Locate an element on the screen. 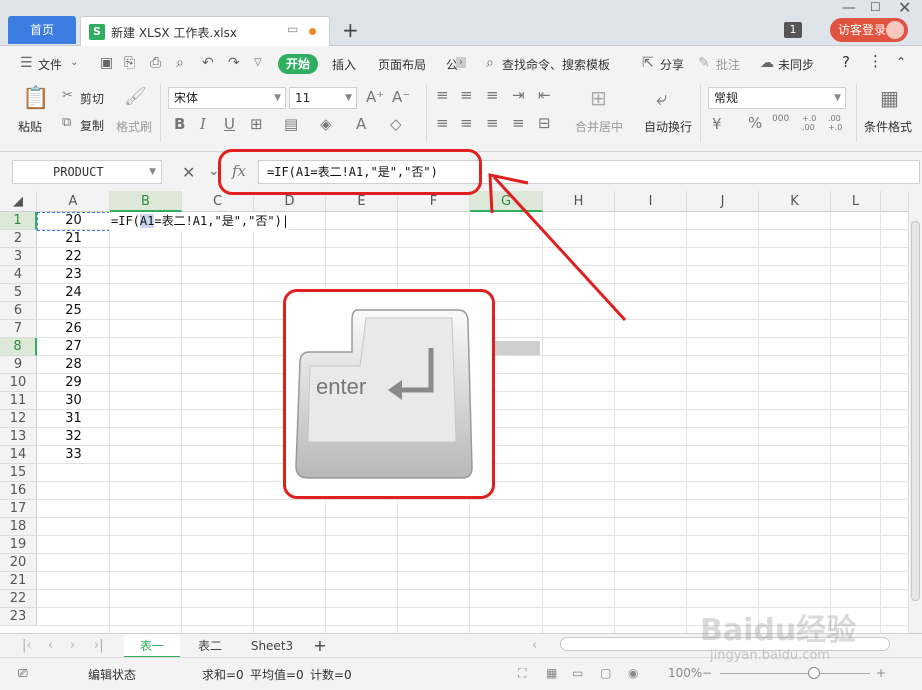  page-layout-icon: ▢ is located at coordinates (605, 673).